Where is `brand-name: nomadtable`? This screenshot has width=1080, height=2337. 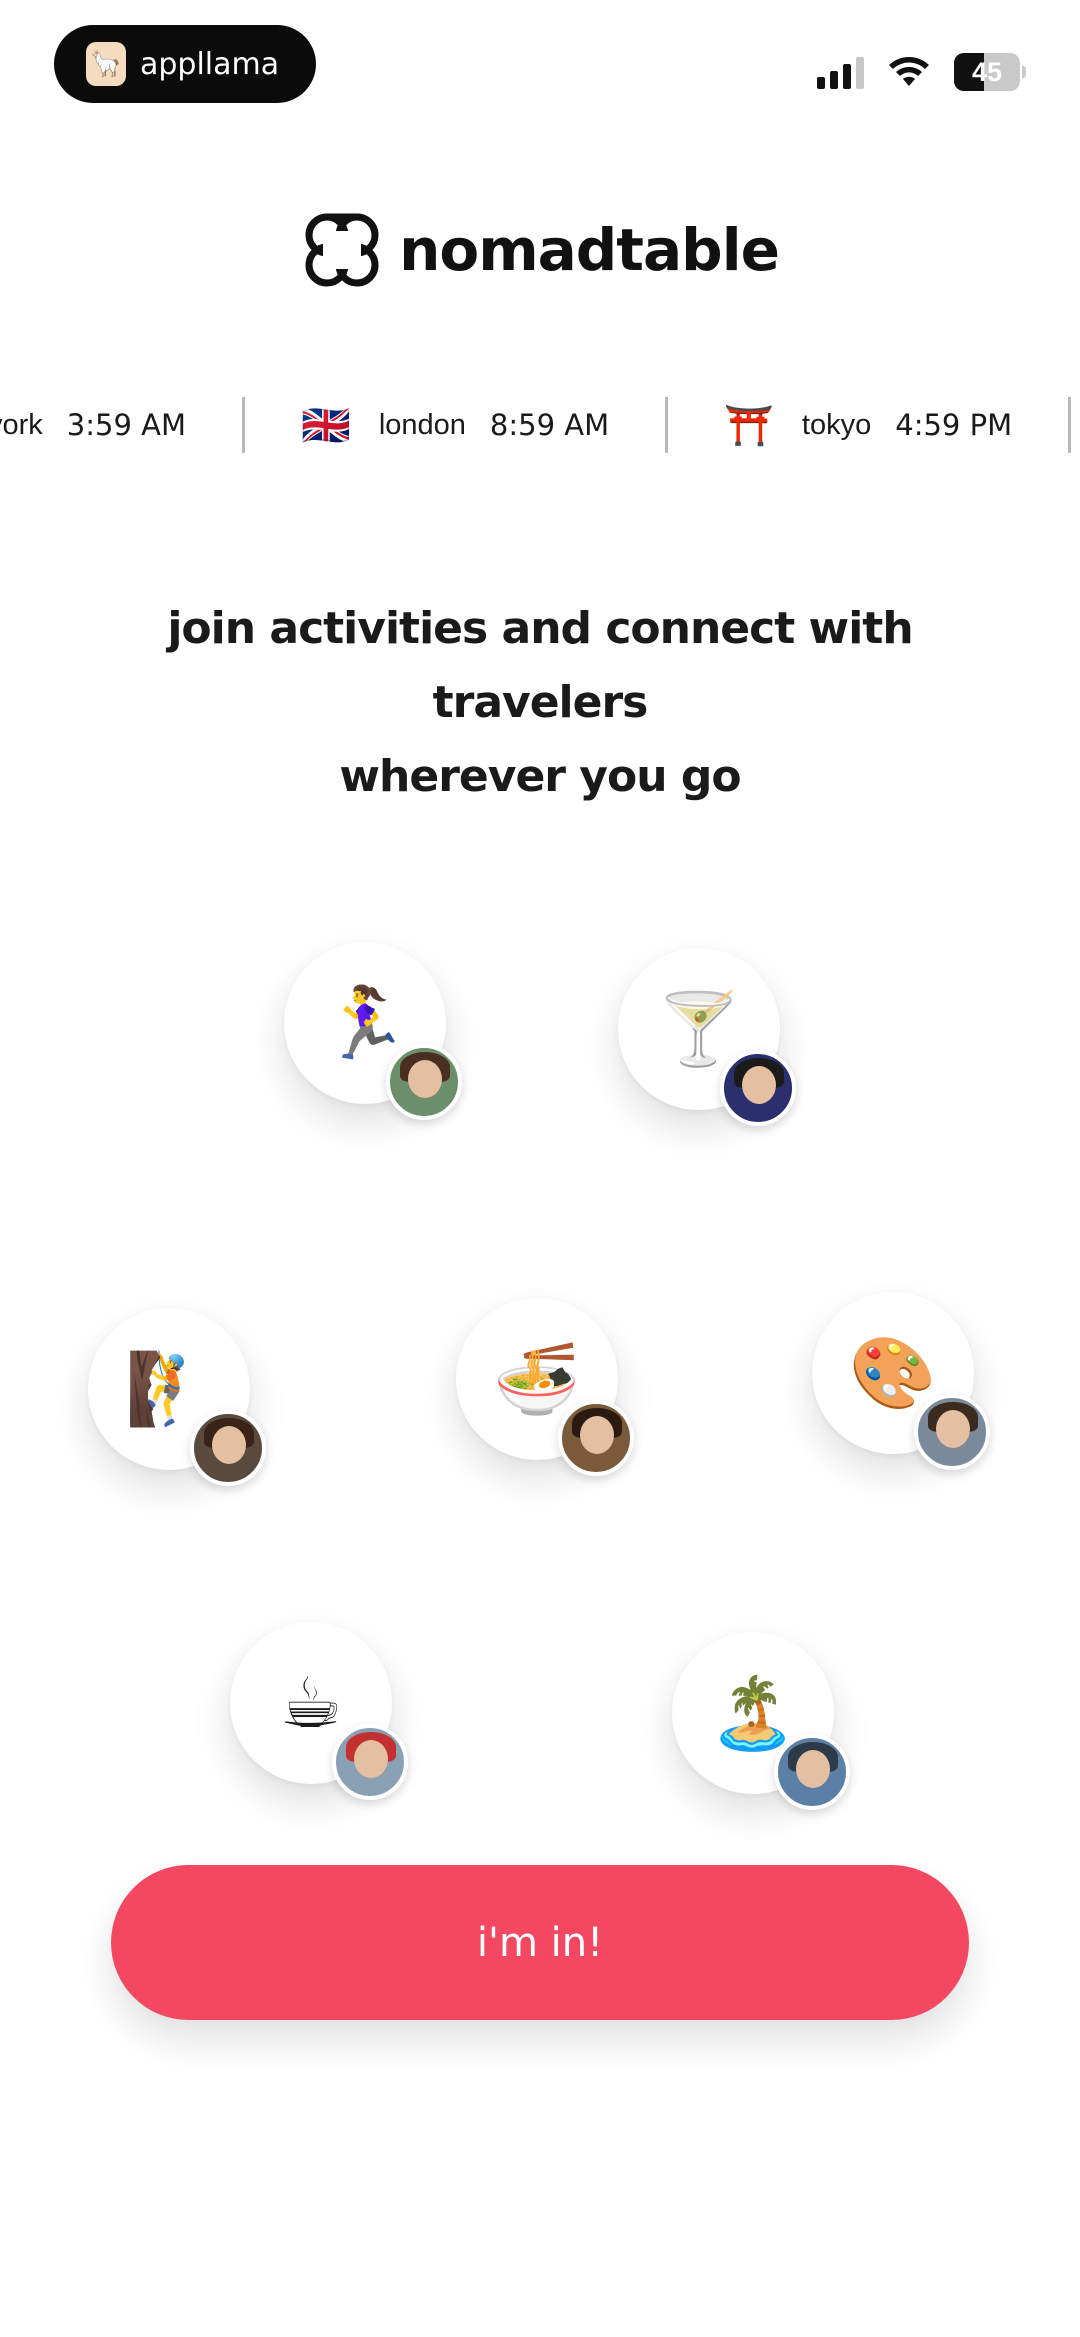 brand-name: nomadtable is located at coordinates (589, 250).